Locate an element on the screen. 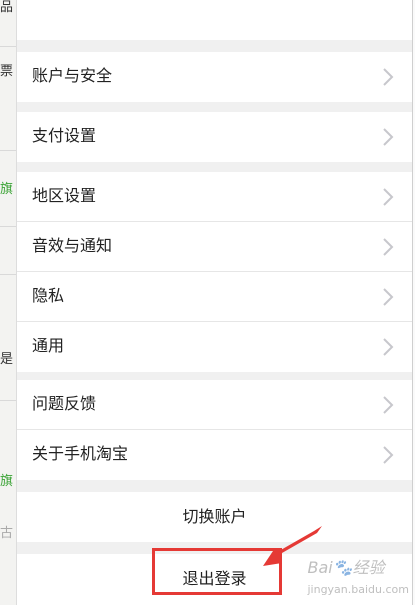 This screenshot has width=415, height=605. baidu-watermark: Bai🐾经验 jingyan.baidu.com is located at coordinates (358, 577).